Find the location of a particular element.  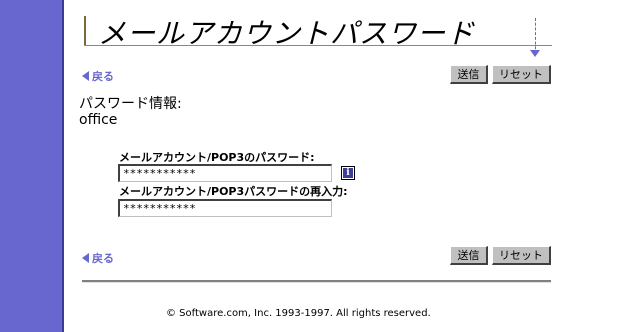

reset-button-bottom: リセット is located at coordinates (521, 255).